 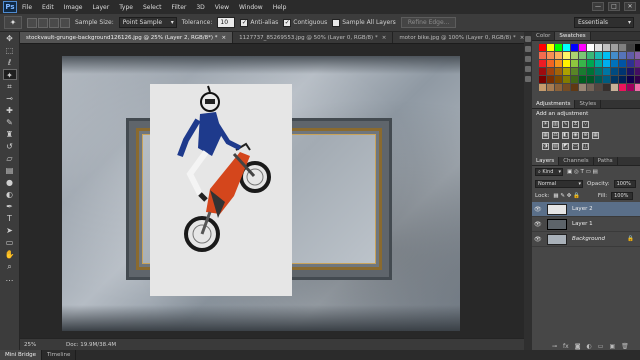 What do you see at coordinates (585, 146) in the screenshot?
I see `selective-color-icon: ◫` at bounding box center [585, 146].